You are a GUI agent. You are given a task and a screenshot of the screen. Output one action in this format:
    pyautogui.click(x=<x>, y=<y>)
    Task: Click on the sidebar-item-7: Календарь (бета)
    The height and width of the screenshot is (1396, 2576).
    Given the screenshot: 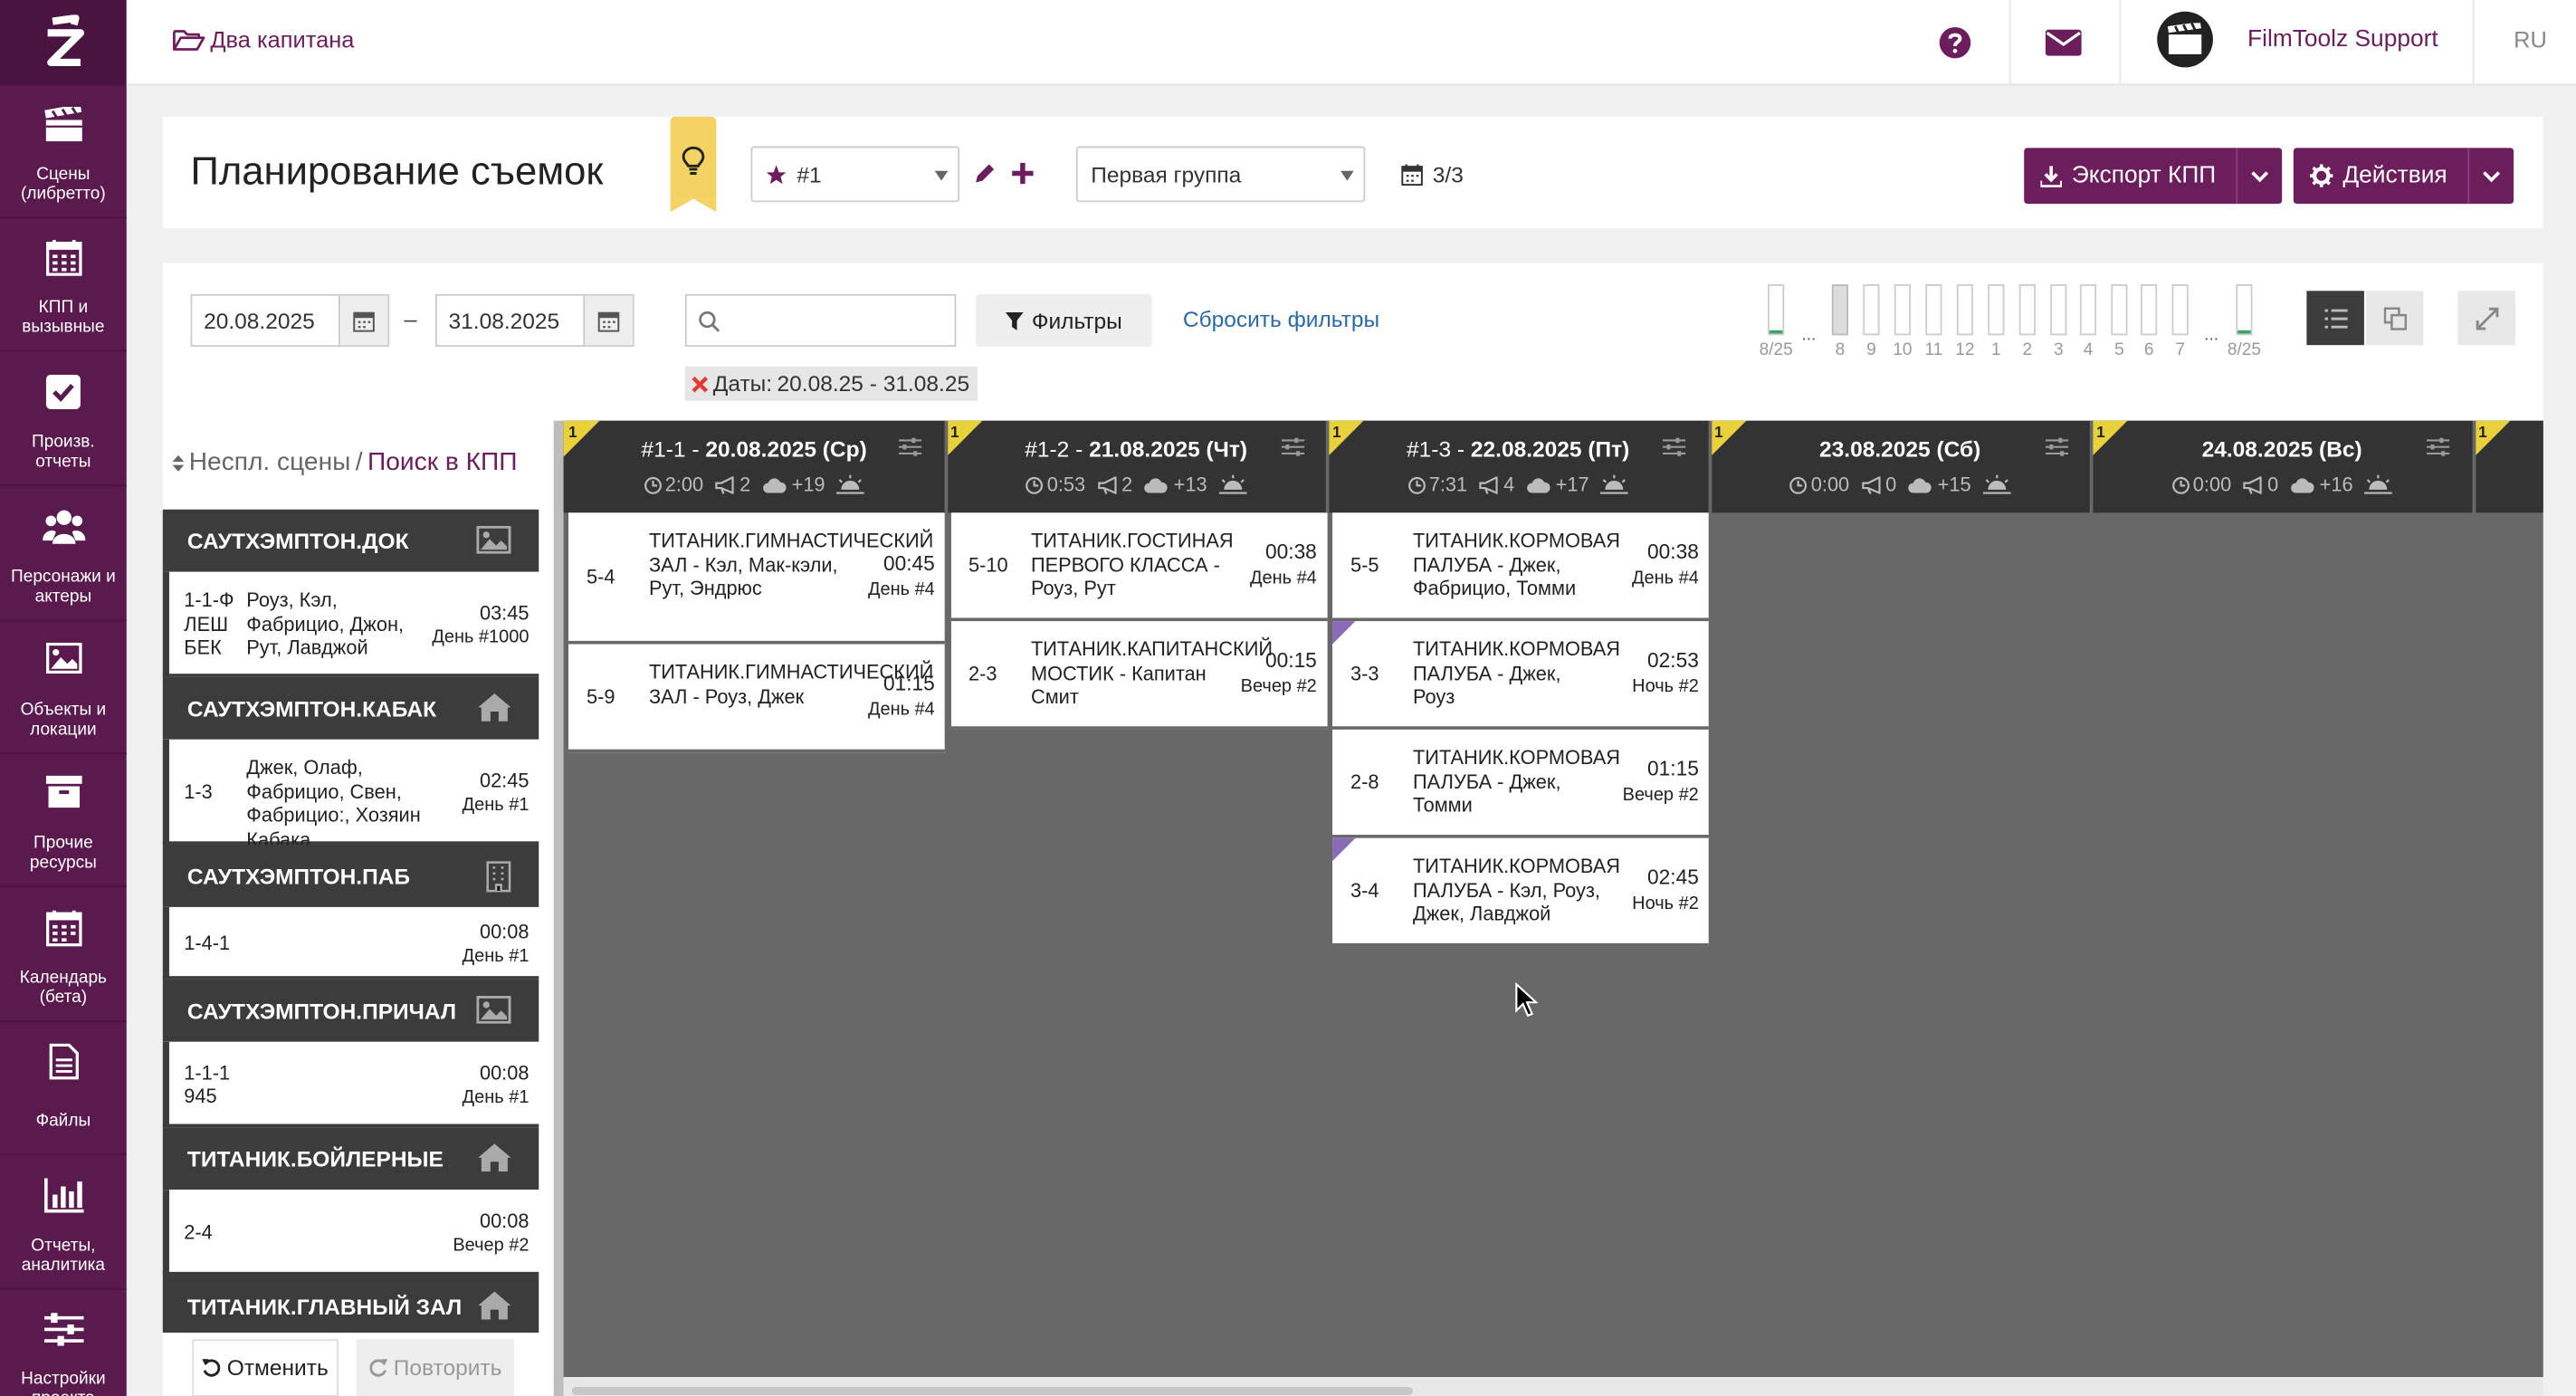 What is the action you would take?
    pyautogui.click(x=64, y=955)
    